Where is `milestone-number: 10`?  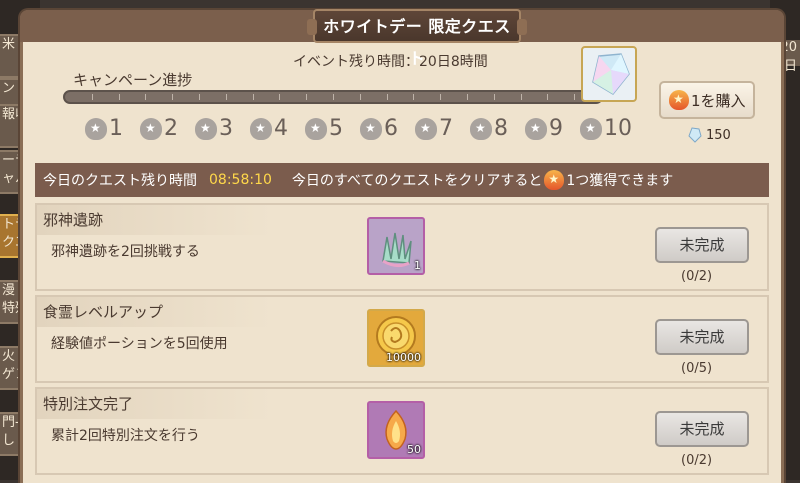 milestone-number: 10 is located at coordinates (618, 128).